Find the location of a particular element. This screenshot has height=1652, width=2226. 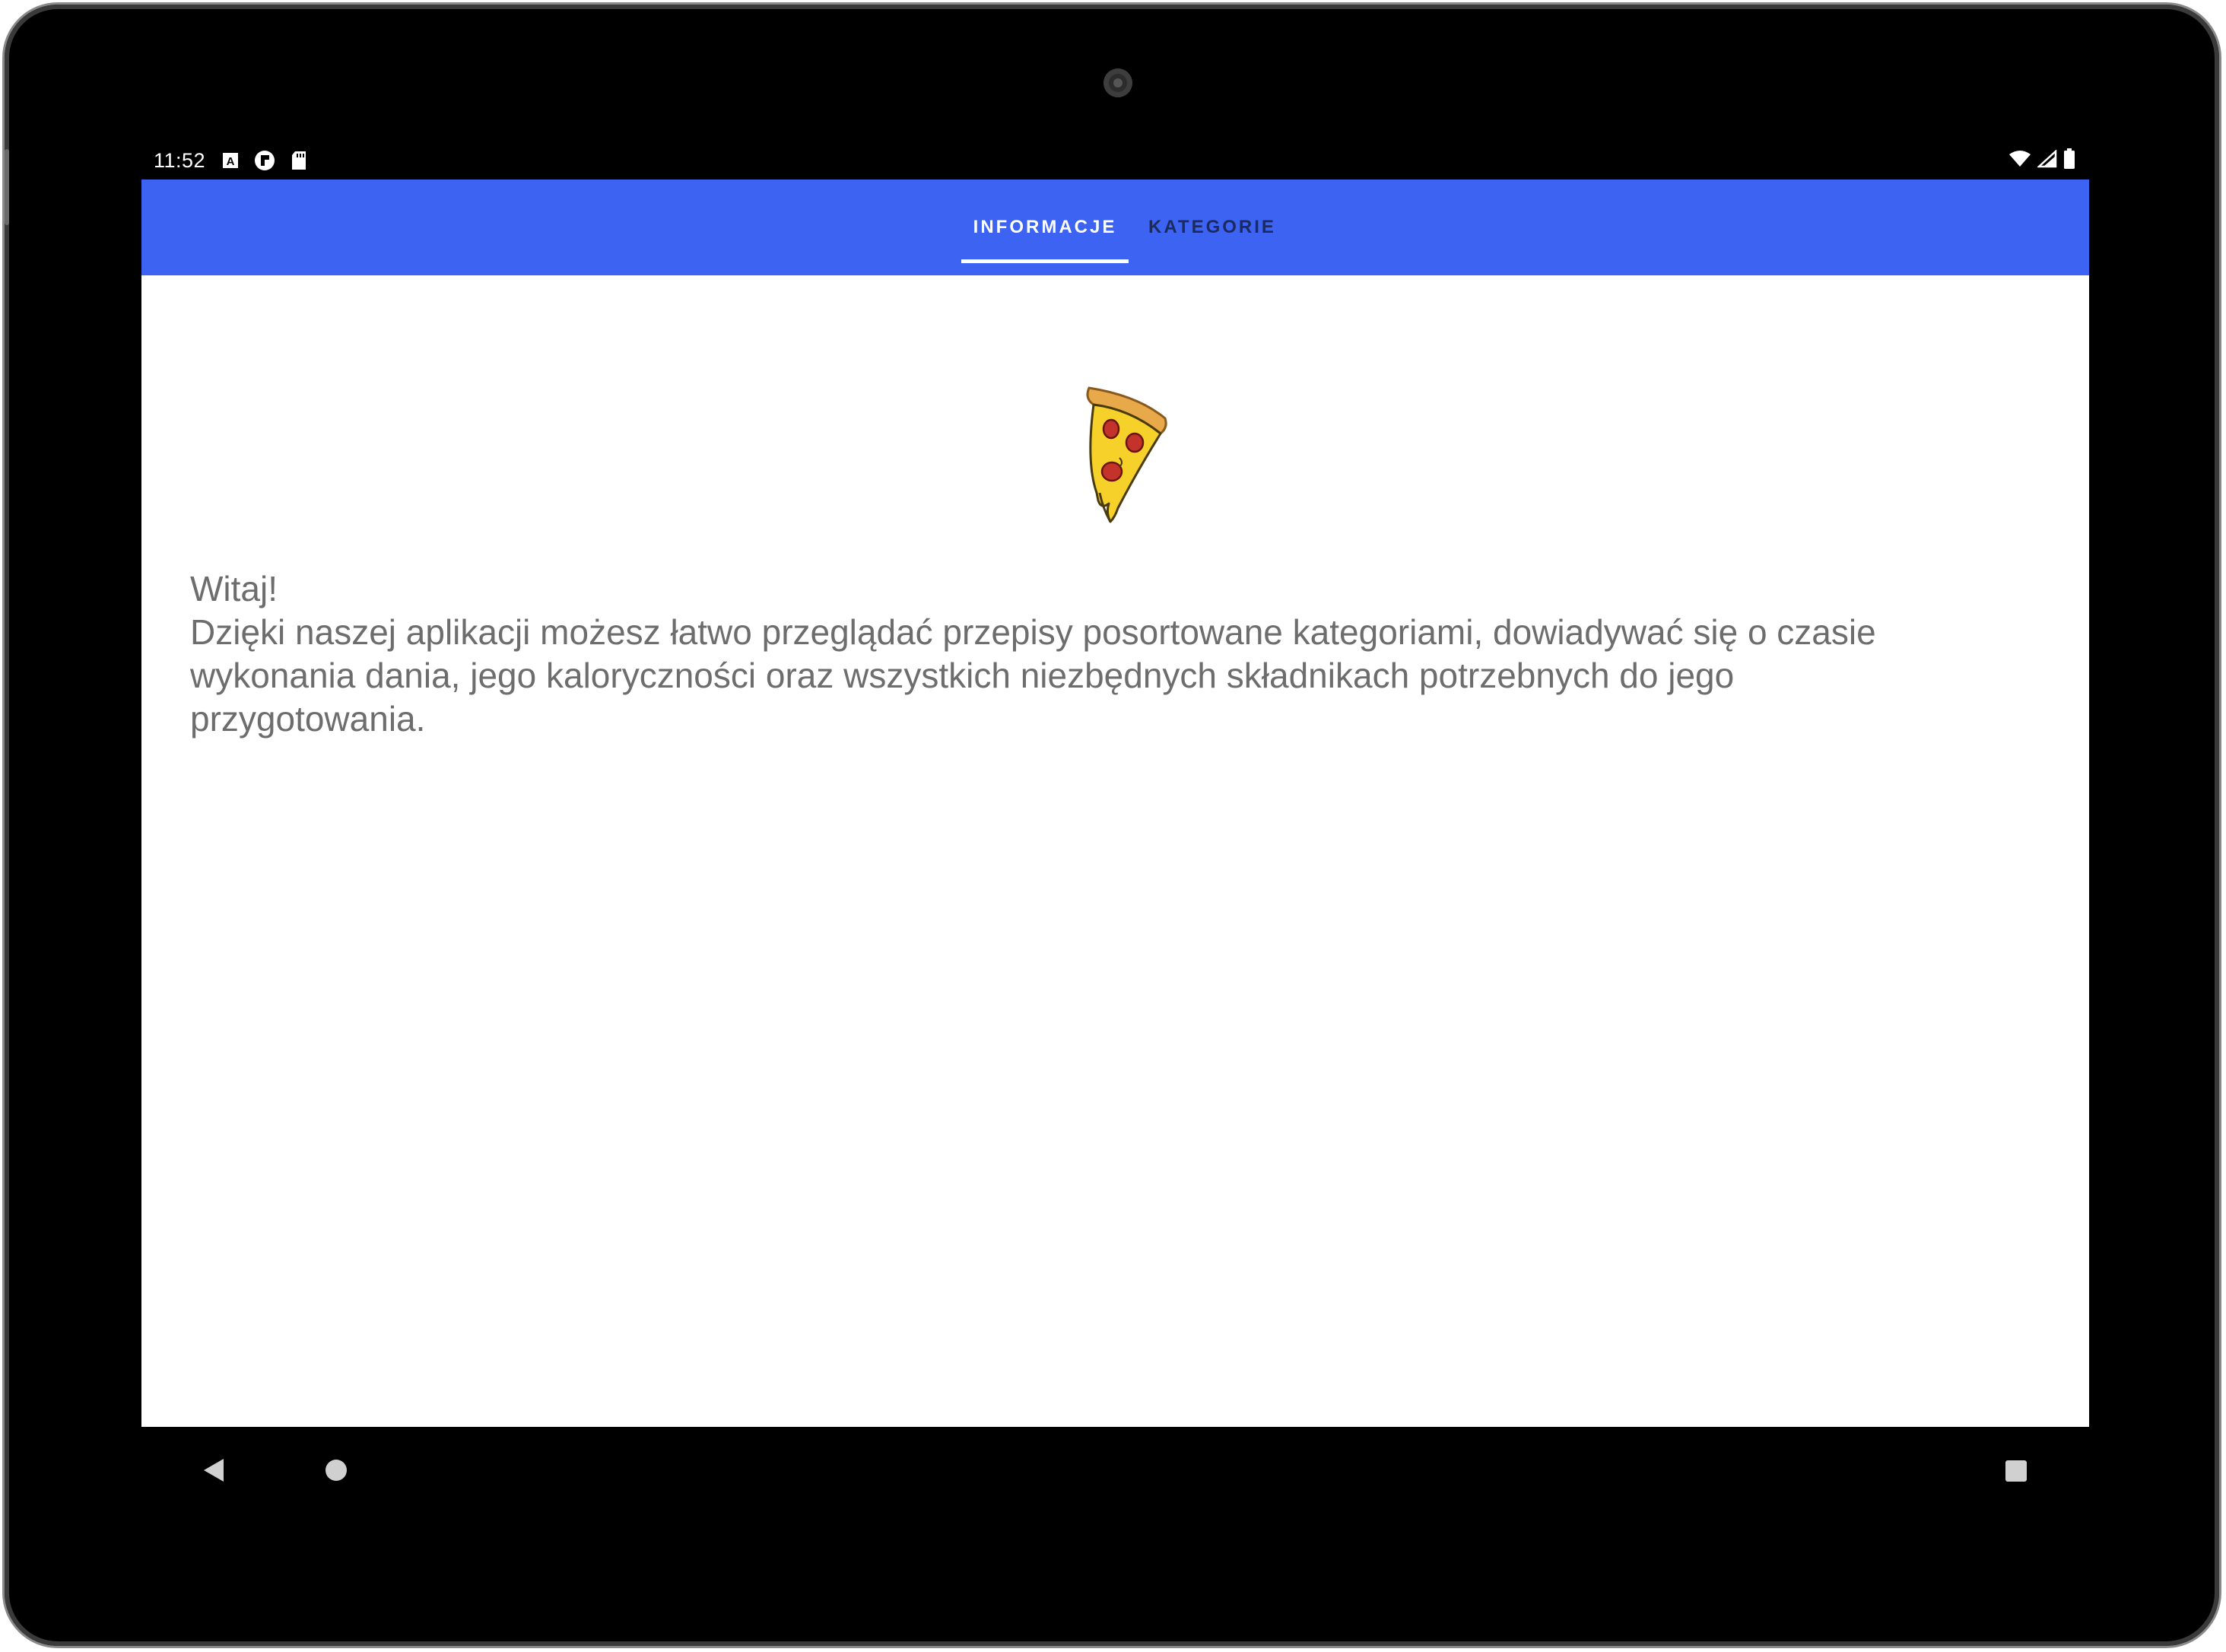

app-toolbar: INFORMACJE KATEGORIE is located at coordinates (1115, 227).